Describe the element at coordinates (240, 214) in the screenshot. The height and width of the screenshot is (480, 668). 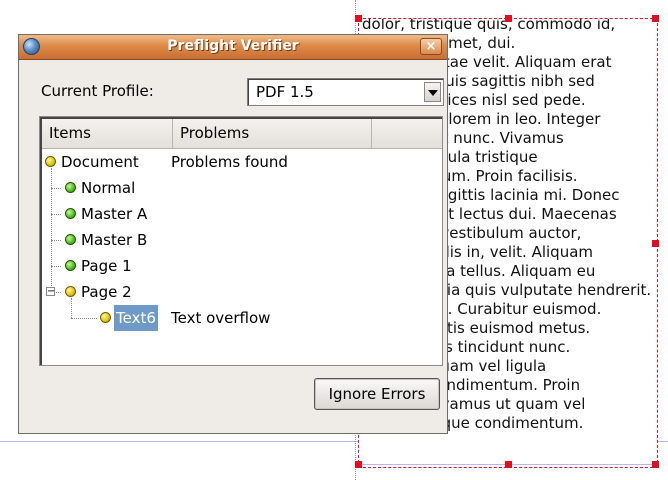
I see `tree-row-master-a: Master A` at that location.